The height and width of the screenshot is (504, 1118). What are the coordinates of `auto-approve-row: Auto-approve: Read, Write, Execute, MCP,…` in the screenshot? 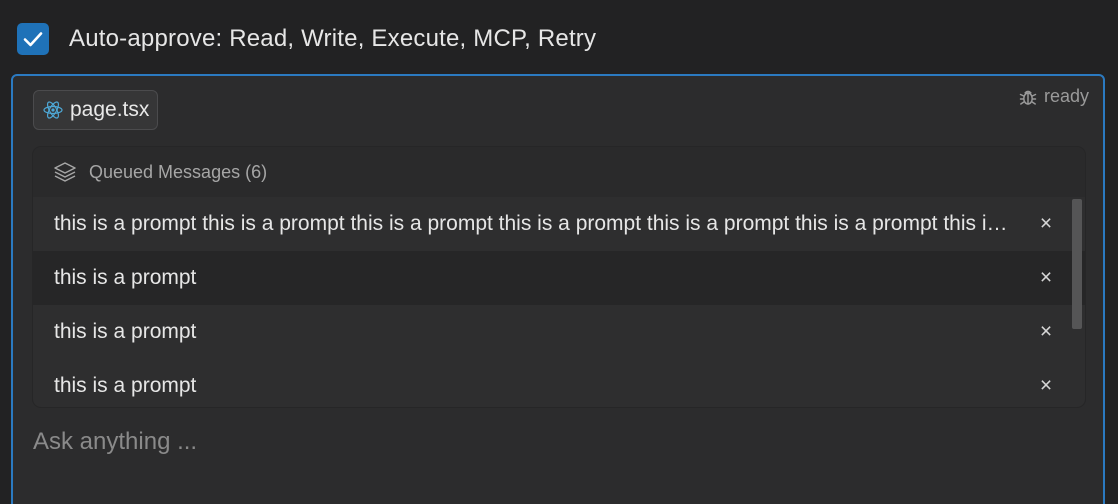 It's located at (306, 39).